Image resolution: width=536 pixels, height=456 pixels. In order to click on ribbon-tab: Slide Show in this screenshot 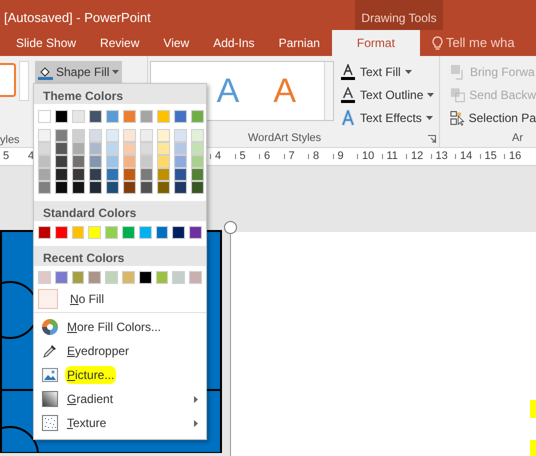, I will do `click(46, 43)`.